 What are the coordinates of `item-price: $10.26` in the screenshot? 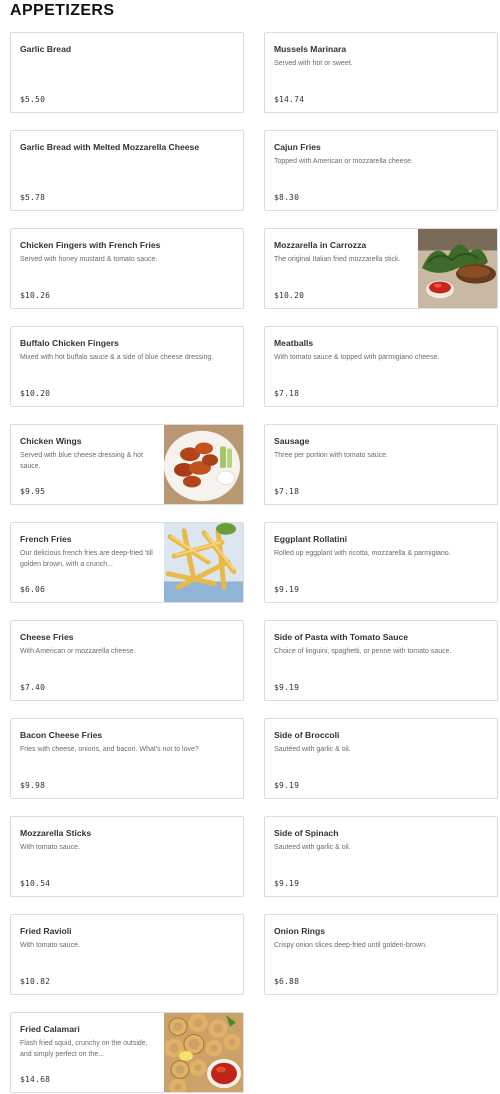 It's located at (35, 295).